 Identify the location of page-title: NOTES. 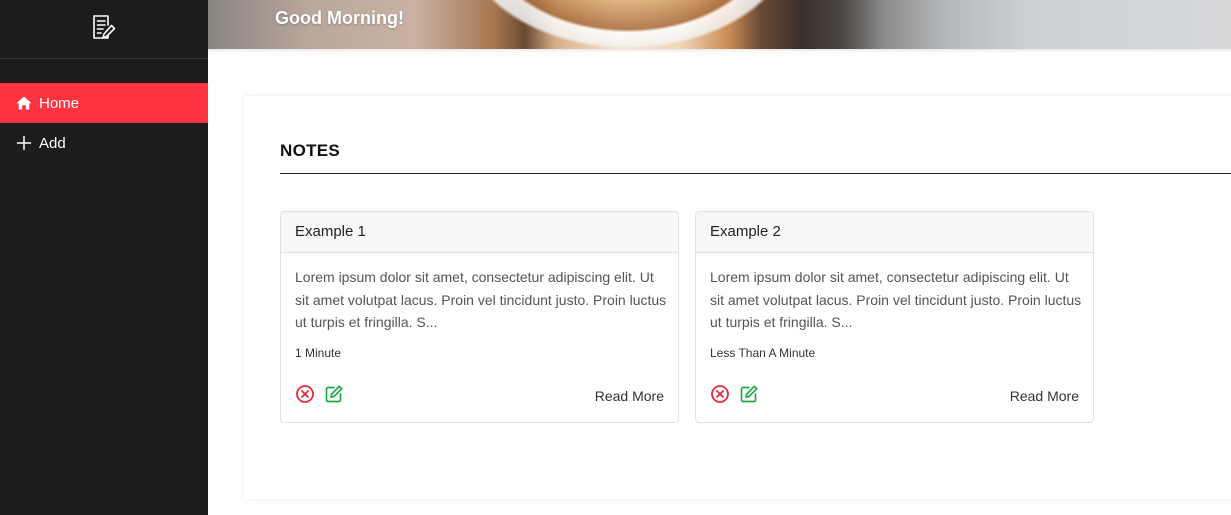
(310, 150).